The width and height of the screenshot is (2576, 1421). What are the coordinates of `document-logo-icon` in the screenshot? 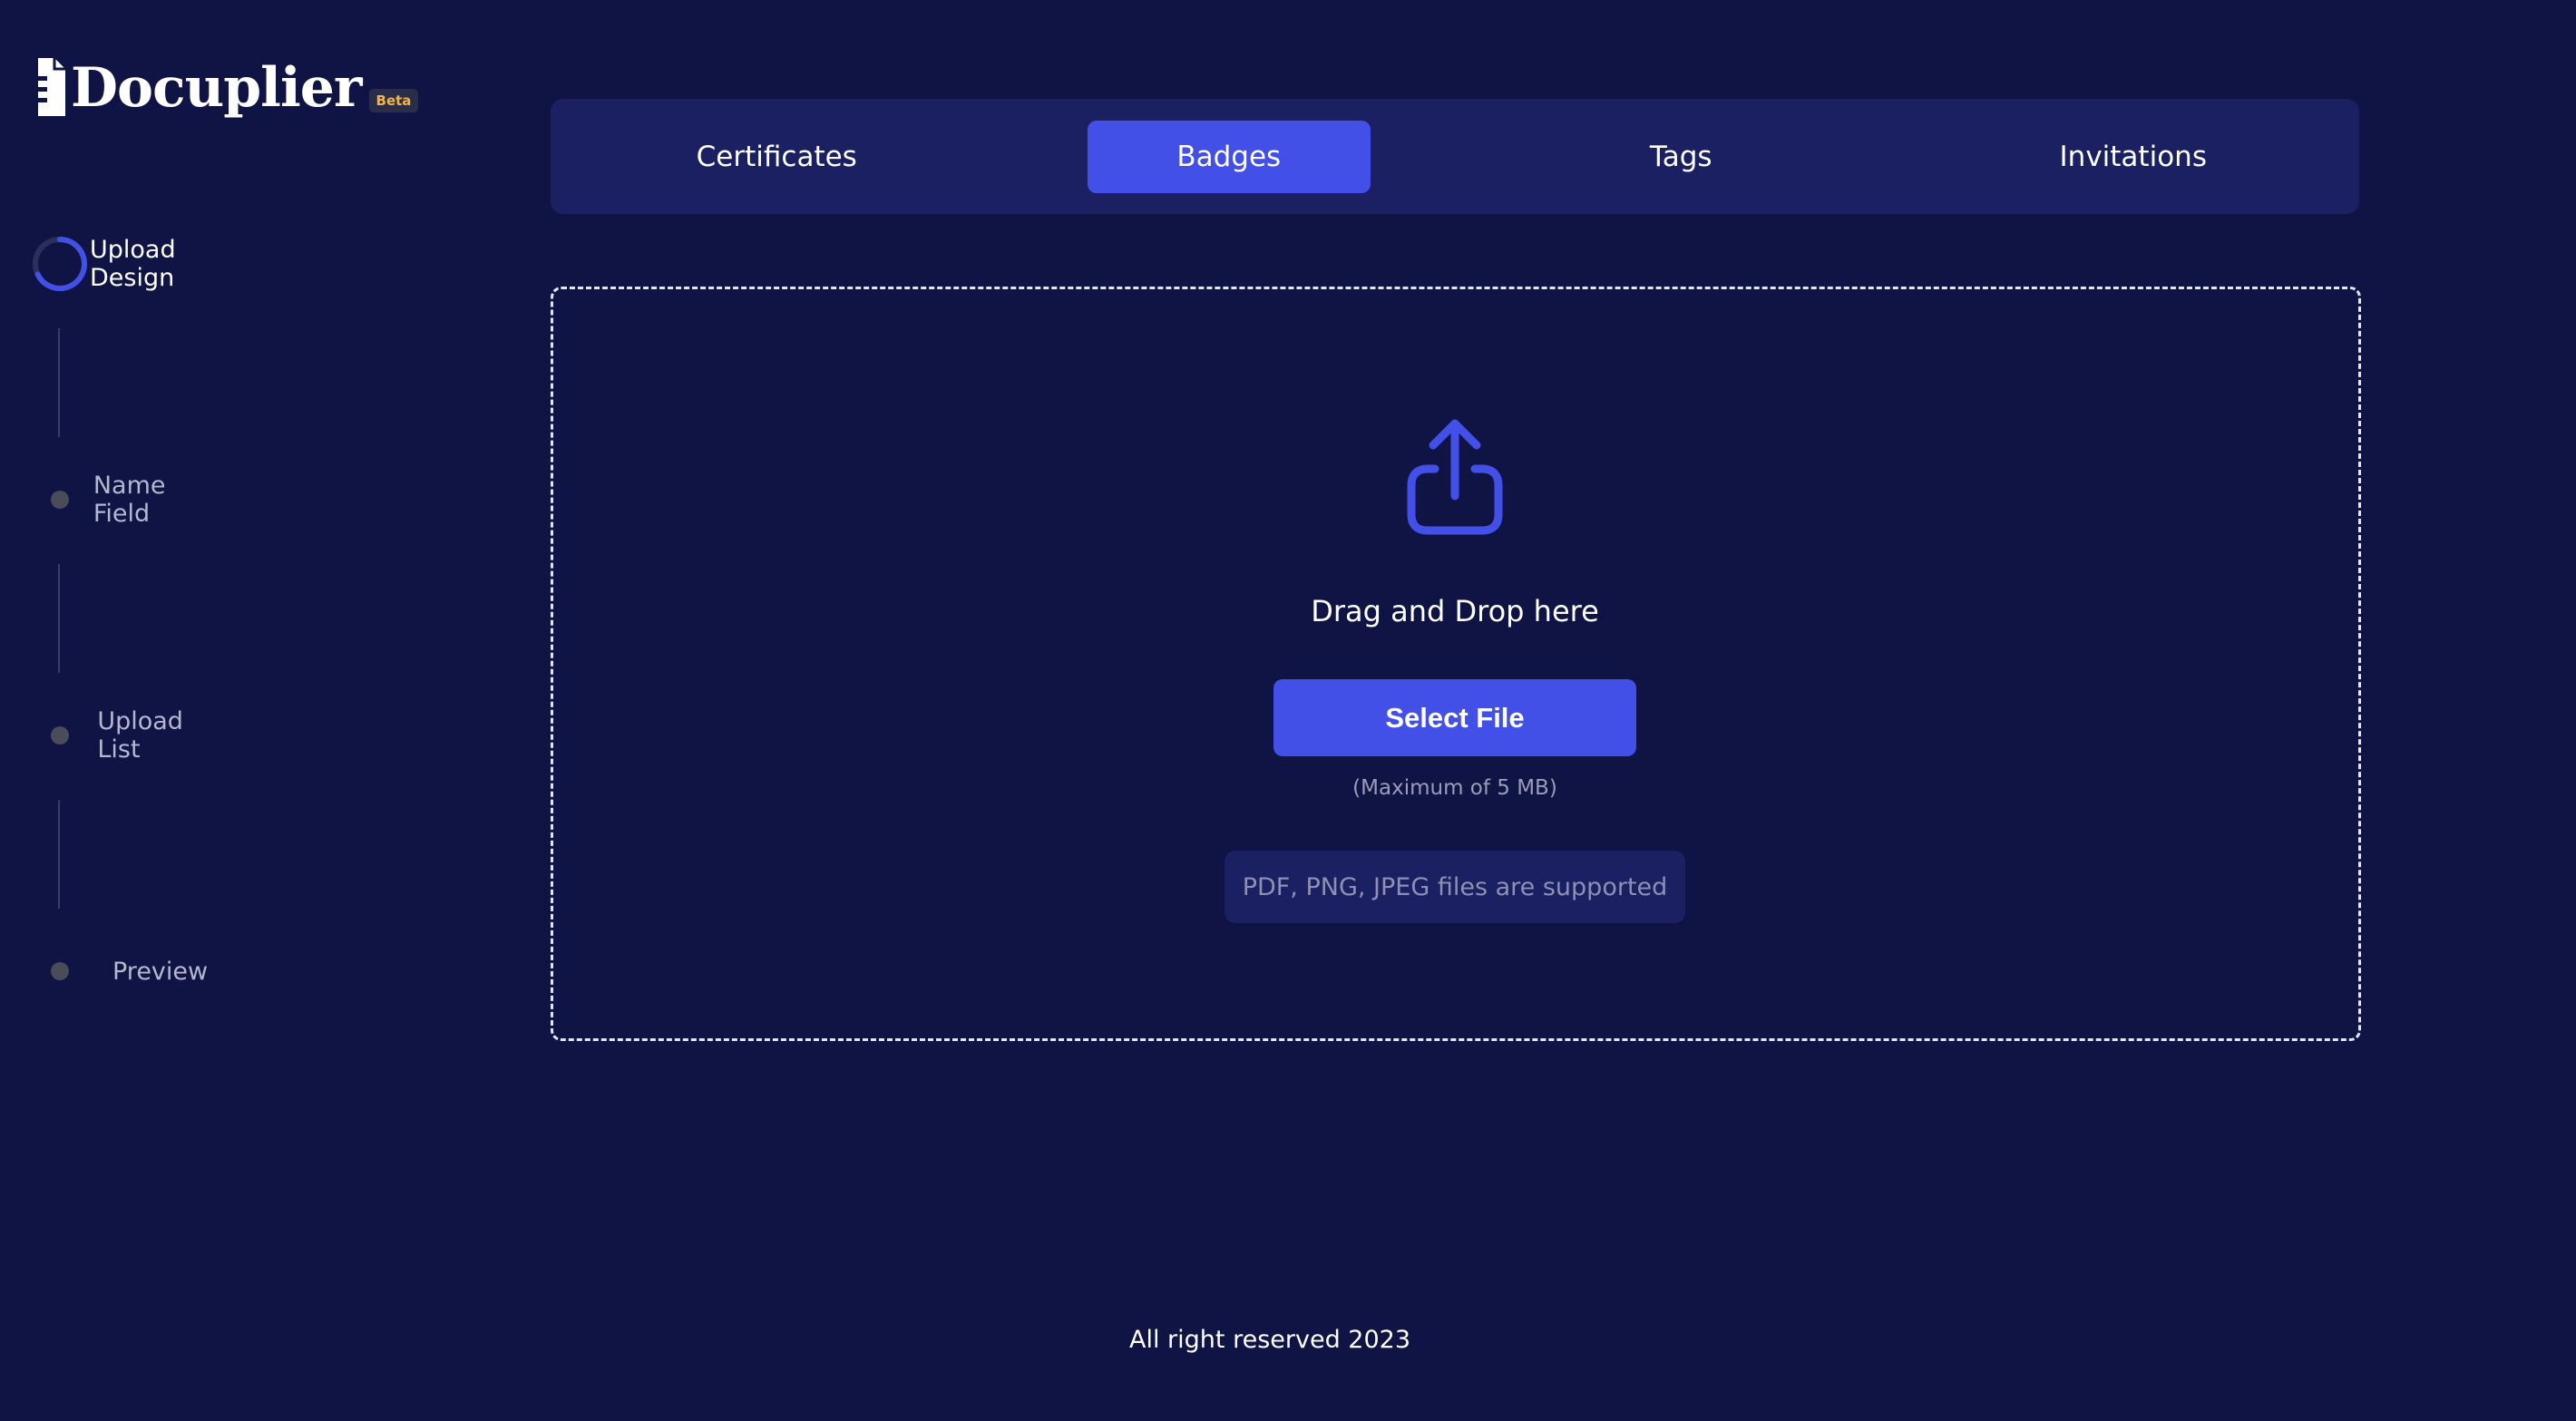 It's located at (51, 88).